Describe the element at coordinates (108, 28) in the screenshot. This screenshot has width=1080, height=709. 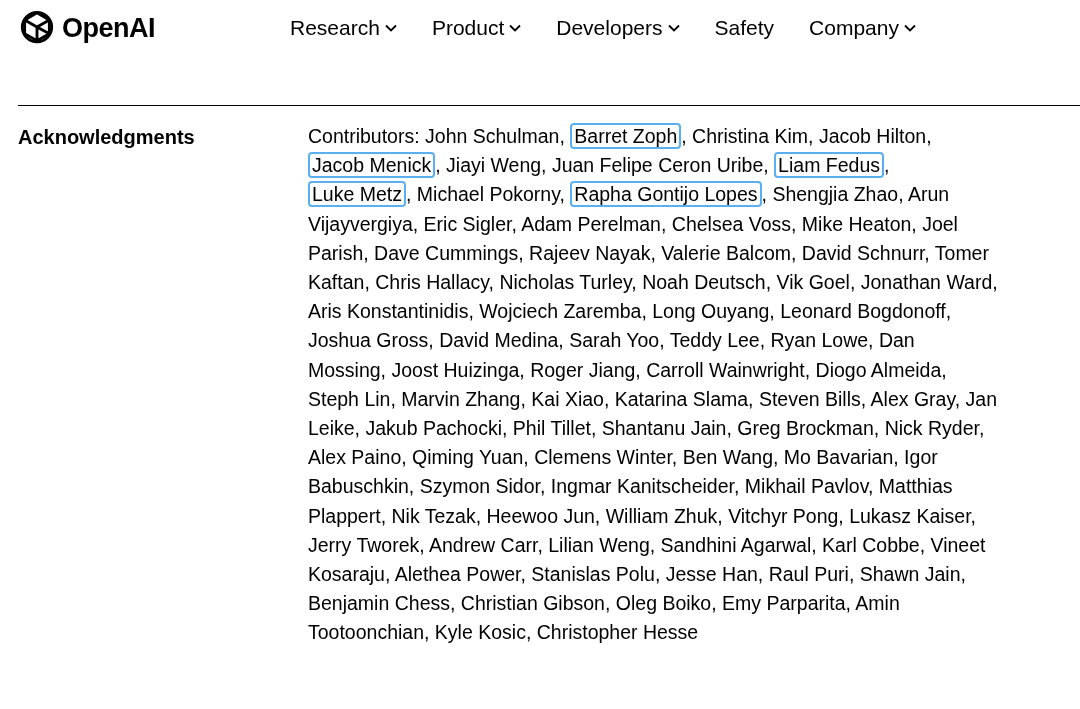
I see `logo-wordmark: OpenAI` at that location.